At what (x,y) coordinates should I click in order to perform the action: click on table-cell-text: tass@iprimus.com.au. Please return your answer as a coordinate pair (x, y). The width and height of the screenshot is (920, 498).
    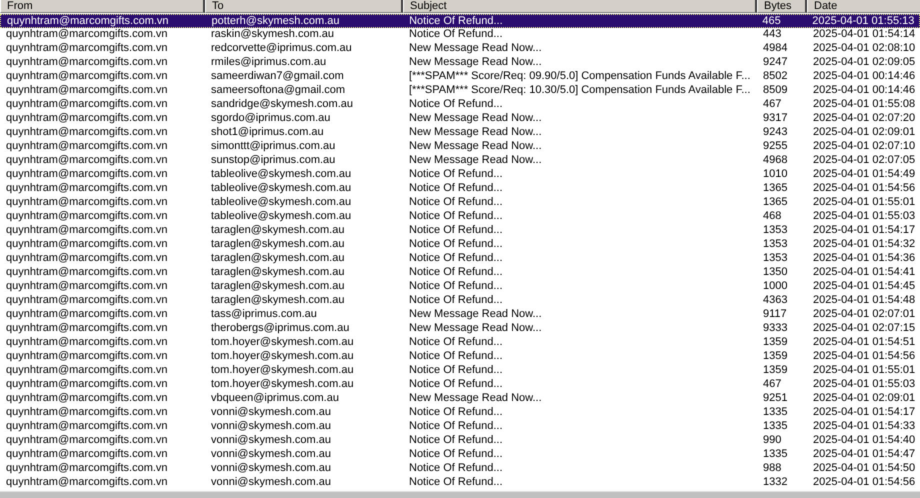
    Looking at the image, I should click on (264, 315).